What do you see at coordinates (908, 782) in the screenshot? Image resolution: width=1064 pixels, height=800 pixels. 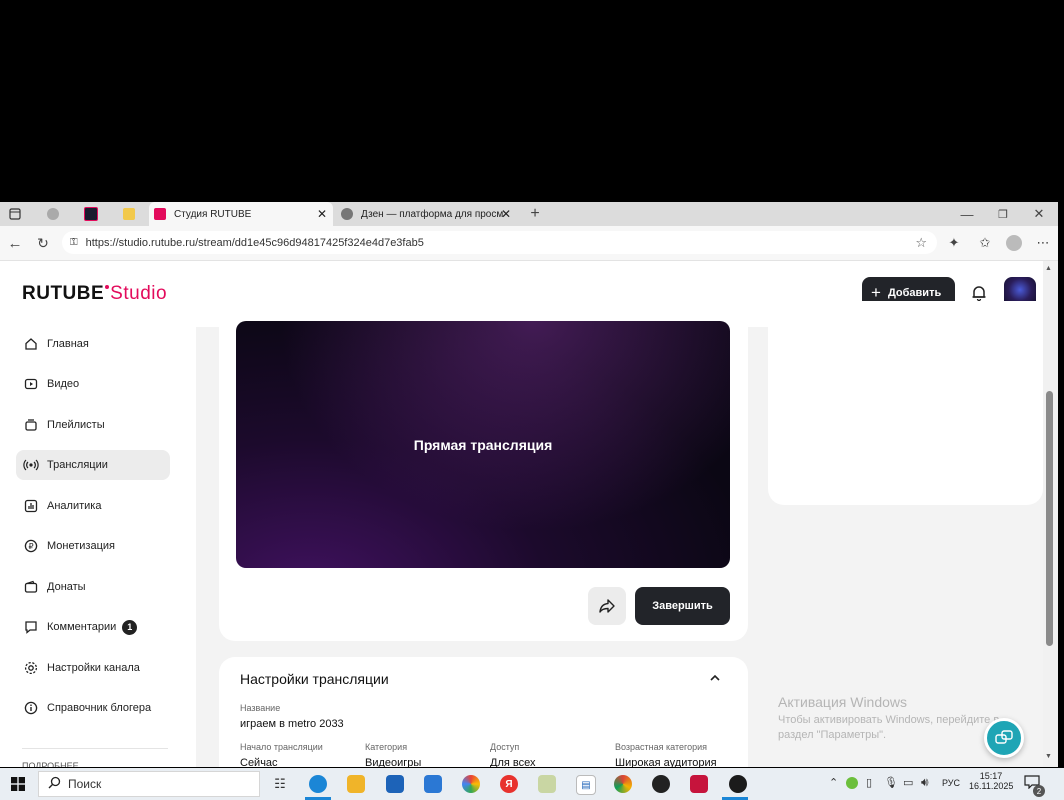 I see `network-icon: ▭` at bounding box center [908, 782].